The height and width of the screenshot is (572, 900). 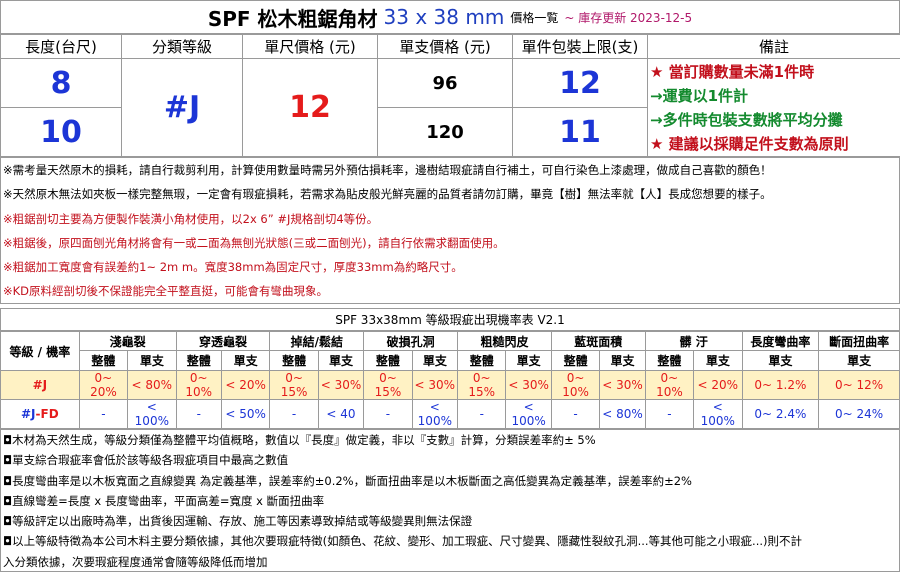 What do you see at coordinates (445, 46) in the screenshot?
I see `header-piece-price: 單支價格 (元)` at bounding box center [445, 46].